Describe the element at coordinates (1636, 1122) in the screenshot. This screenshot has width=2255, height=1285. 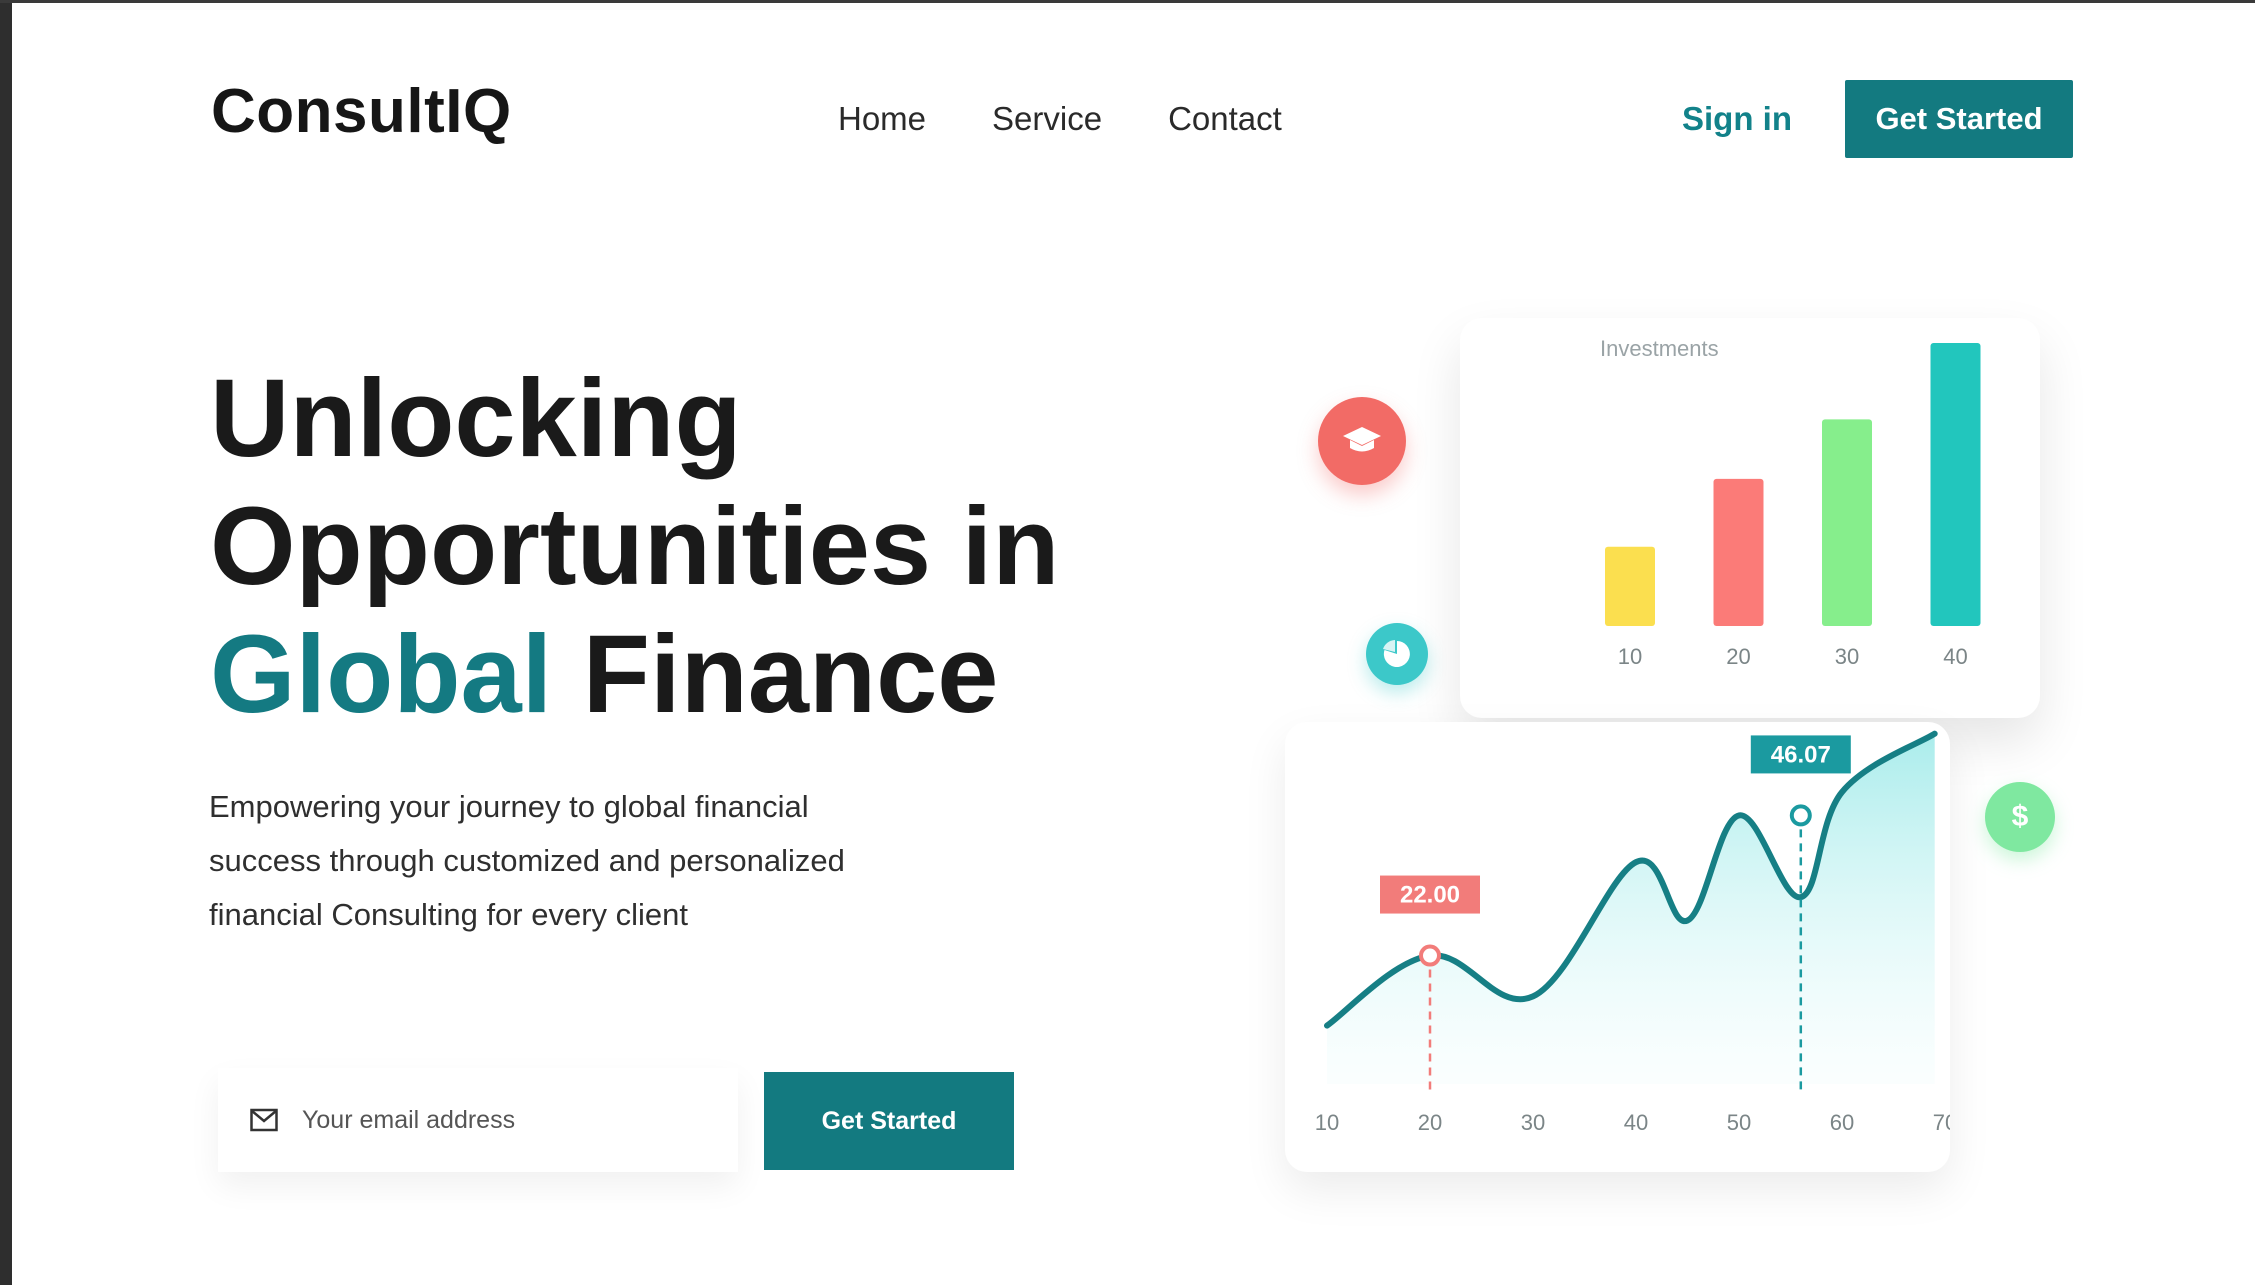
I see `x-tick-label: 40` at that location.